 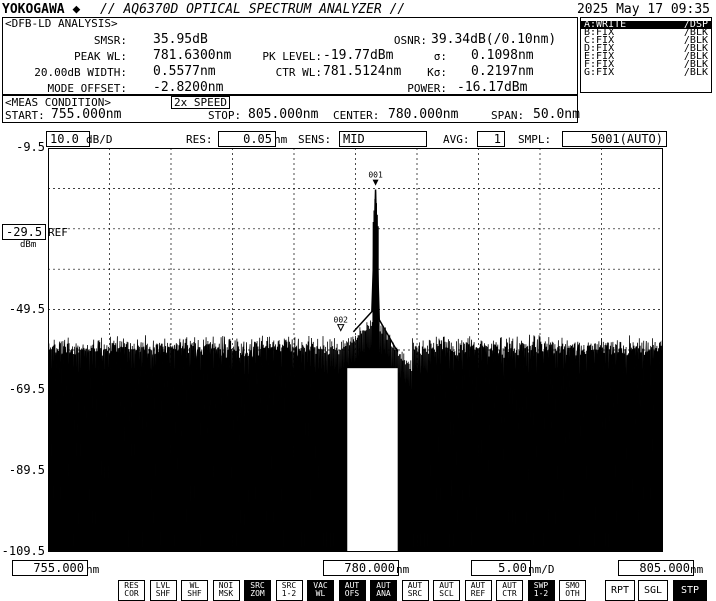 I want to click on softkey-line2: CTR, so click(x=509, y=593).